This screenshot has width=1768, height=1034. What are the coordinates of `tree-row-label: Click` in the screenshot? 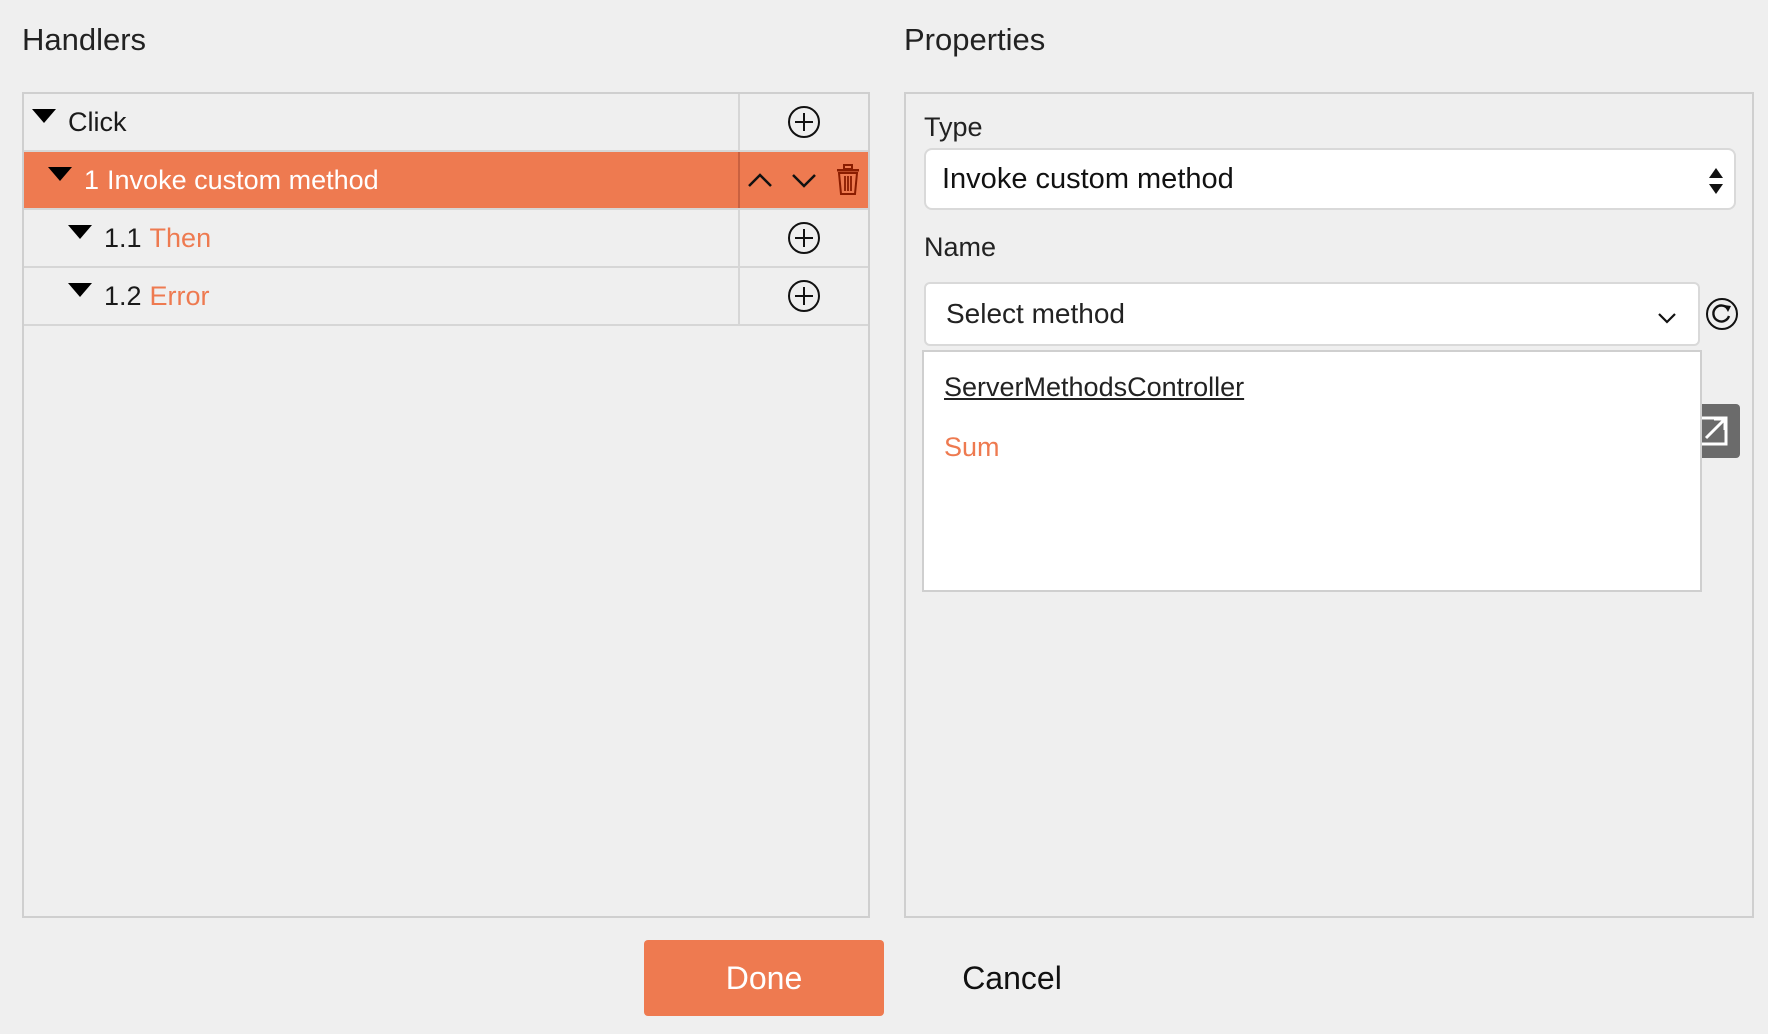 It's located at (97, 121).